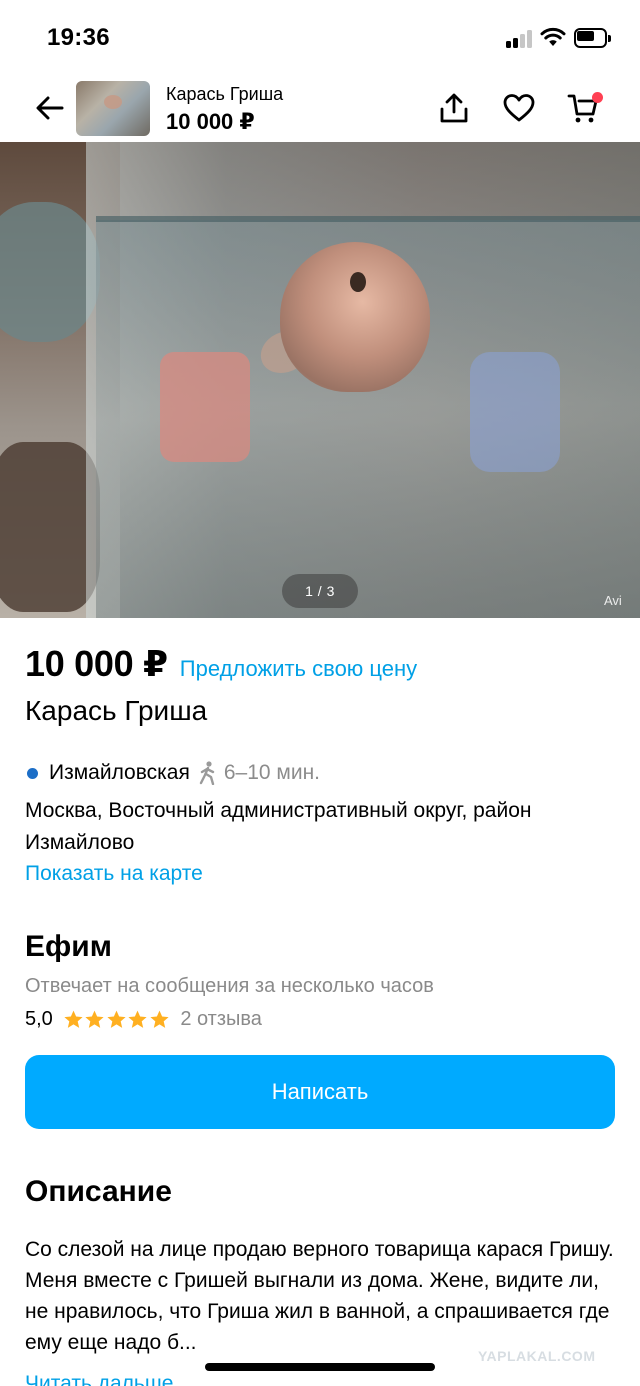 This screenshot has width=640, height=1386. I want to click on seller-reply-time: Отвечает на сообщения за несколько часов, so click(229, 986).